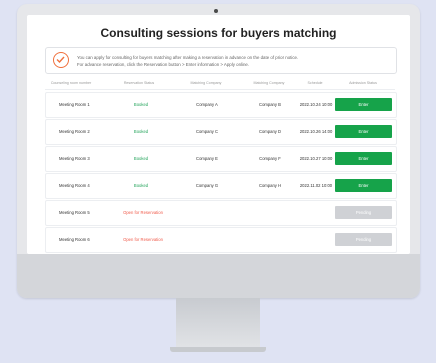 The image size is (436, 363). What do you see at coordinates (207, 131) in the screenshot?
I see `company-a: Company C` at bounding box center [207, 131].